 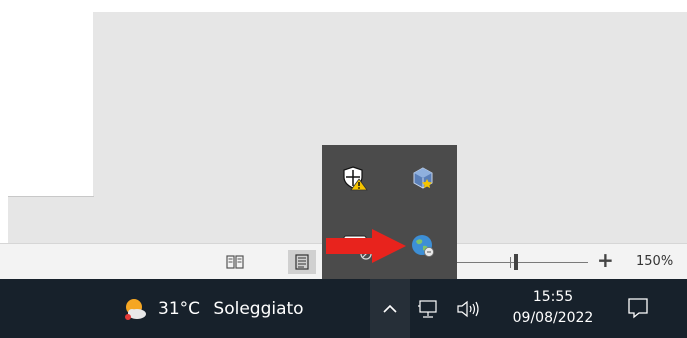 I want to click on document-page-edge, so click(x=51, y=219).